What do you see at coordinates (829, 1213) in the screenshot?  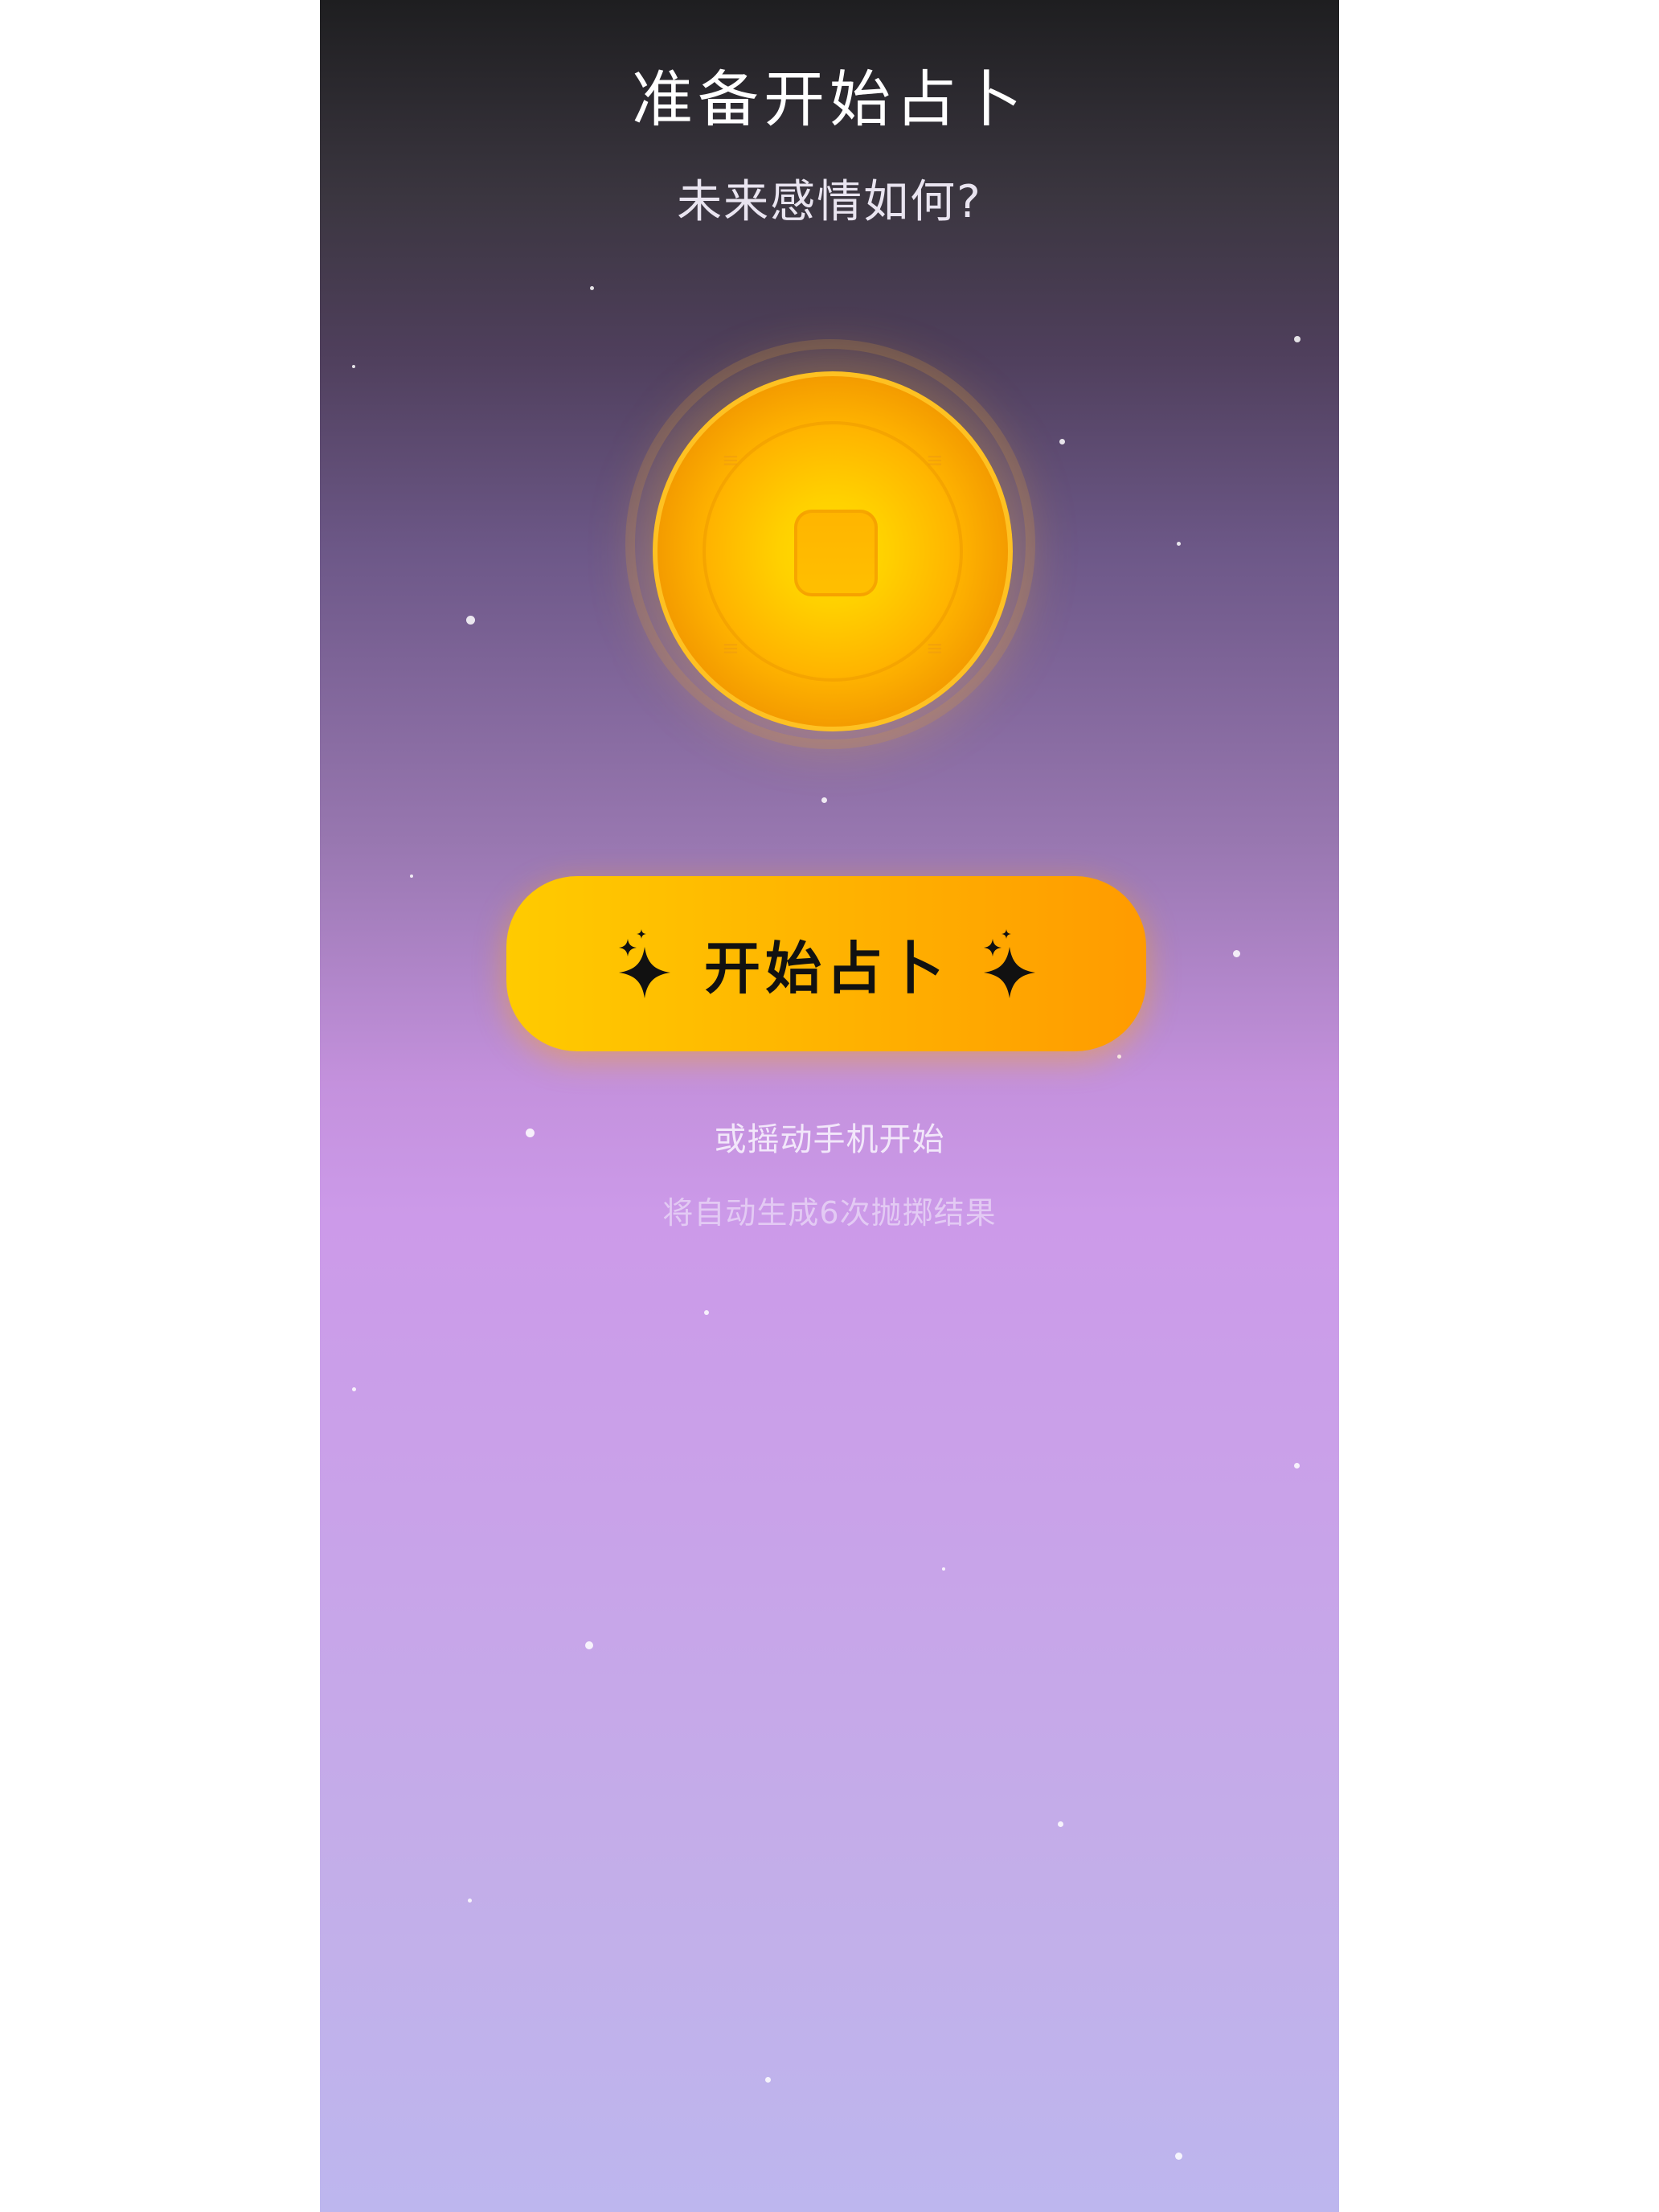 I see `auto-generate-hint: 将自动生成6次抛掷结果` at bounding box center [829, 1213].